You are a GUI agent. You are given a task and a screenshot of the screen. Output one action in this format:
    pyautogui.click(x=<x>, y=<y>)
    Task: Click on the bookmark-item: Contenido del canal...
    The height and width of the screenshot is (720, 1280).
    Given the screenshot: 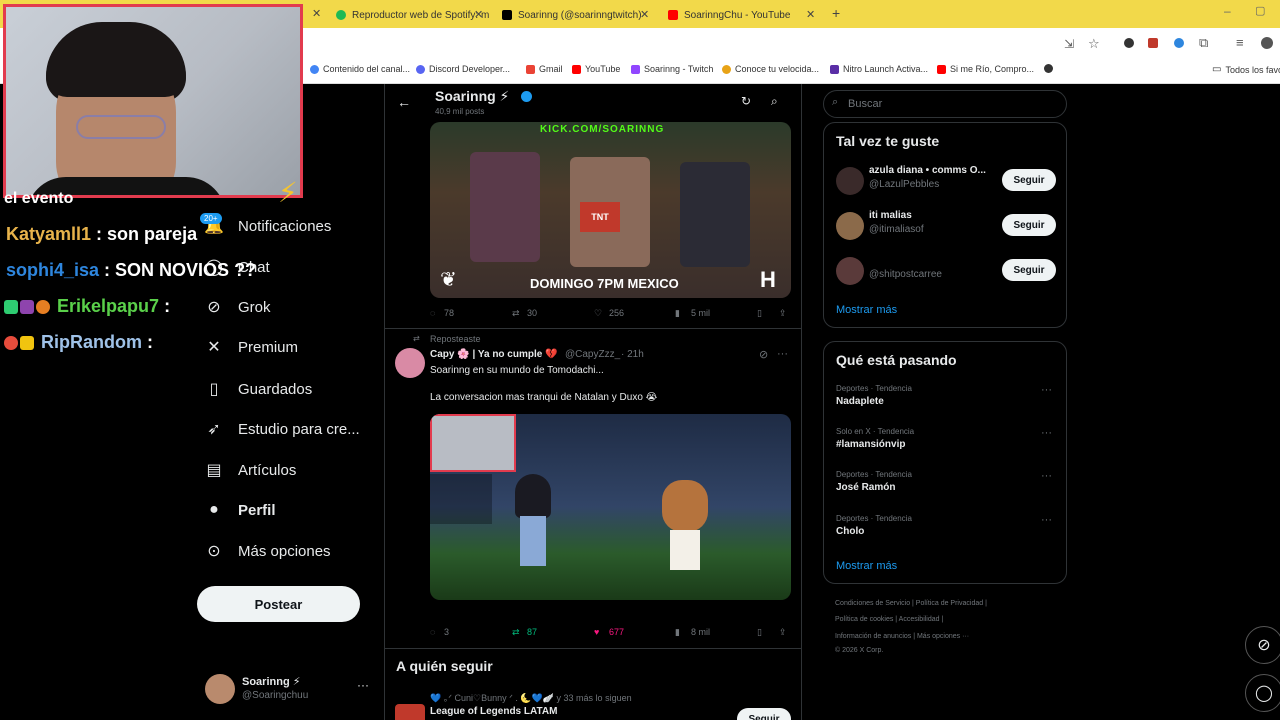 What is the action you would take?
    pyautogui.click(x=360, y=69)
    